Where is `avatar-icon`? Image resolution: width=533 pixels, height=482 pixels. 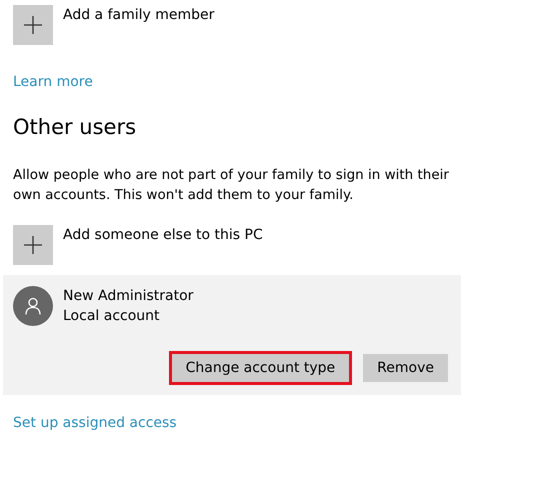
avatar-icon is located at coordinates (33, 306).